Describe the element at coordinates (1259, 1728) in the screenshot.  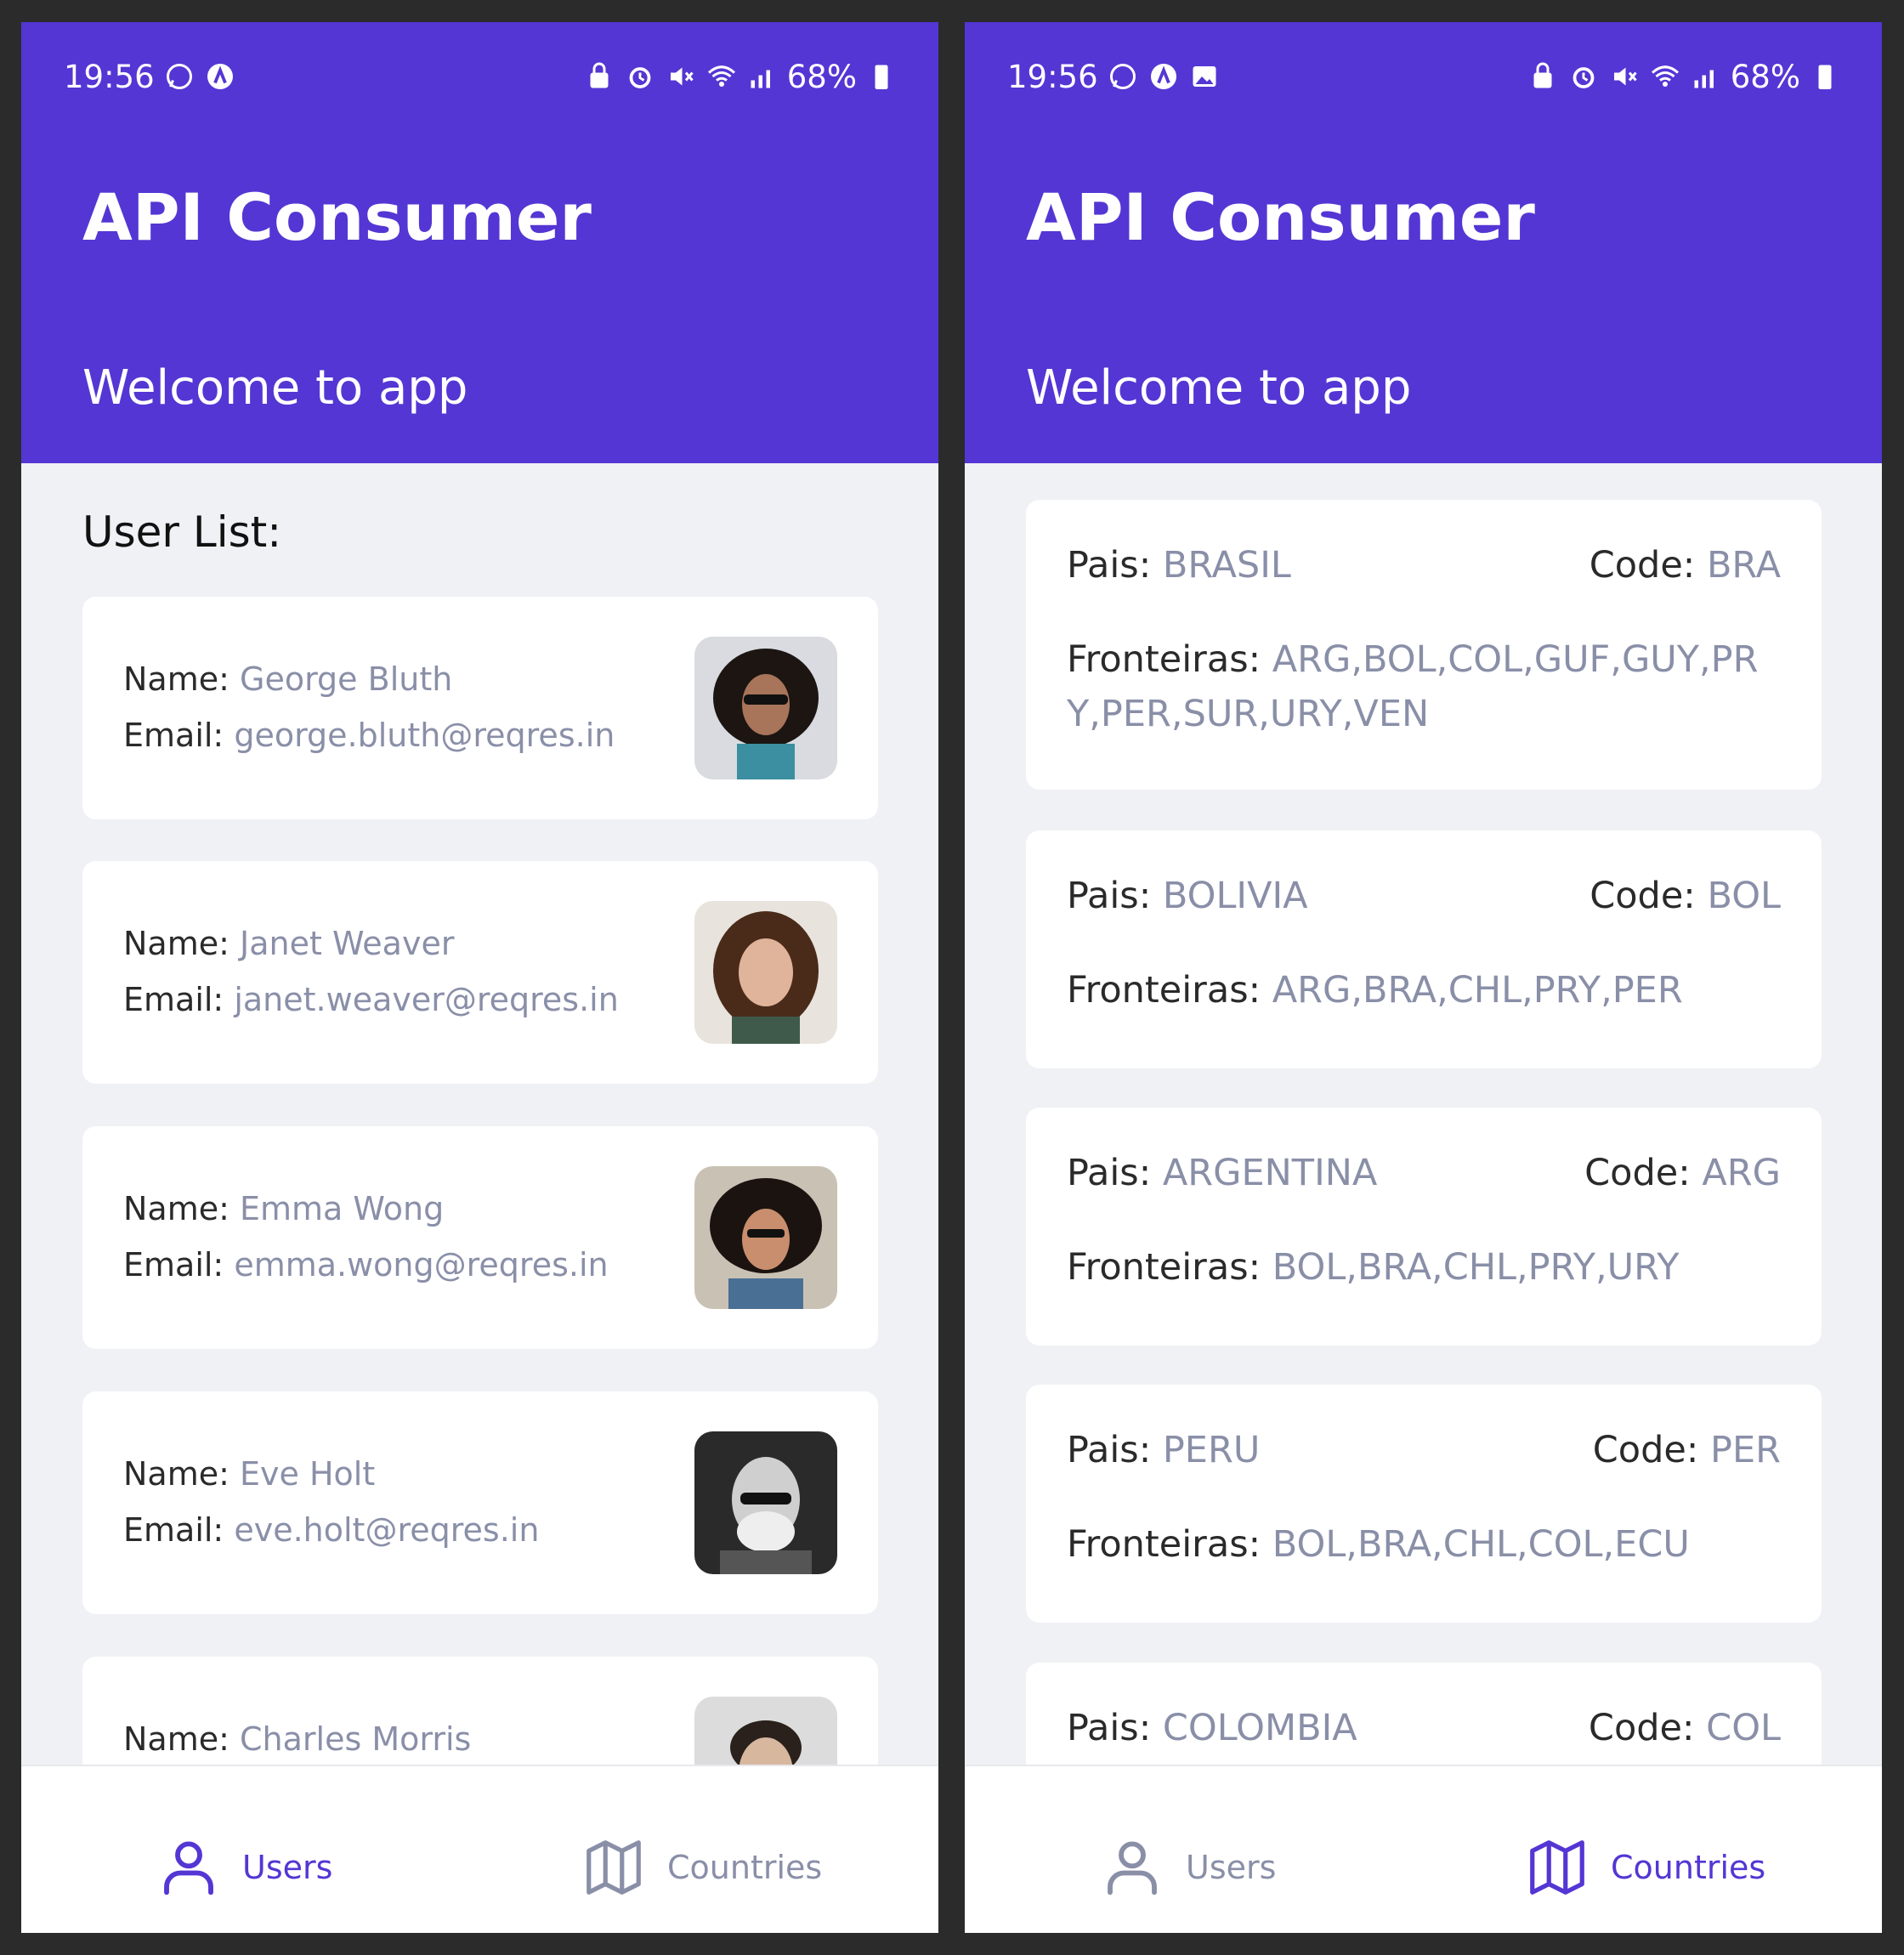
I see `country-name: COLOMBIA` at that location.